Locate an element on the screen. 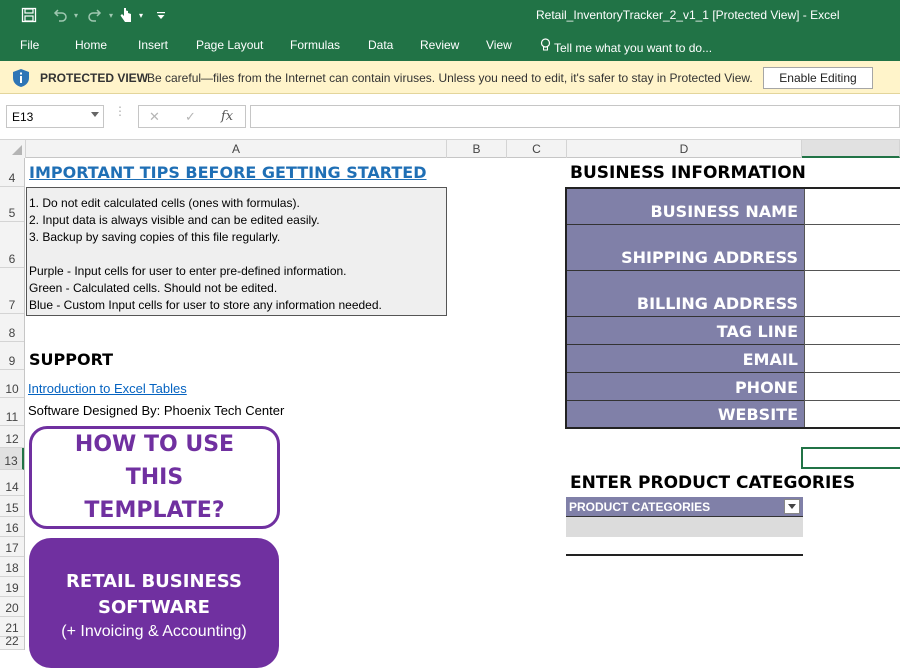 This screenshot has width=900, height=668. redo-icon is located at coordinates (95, 15).